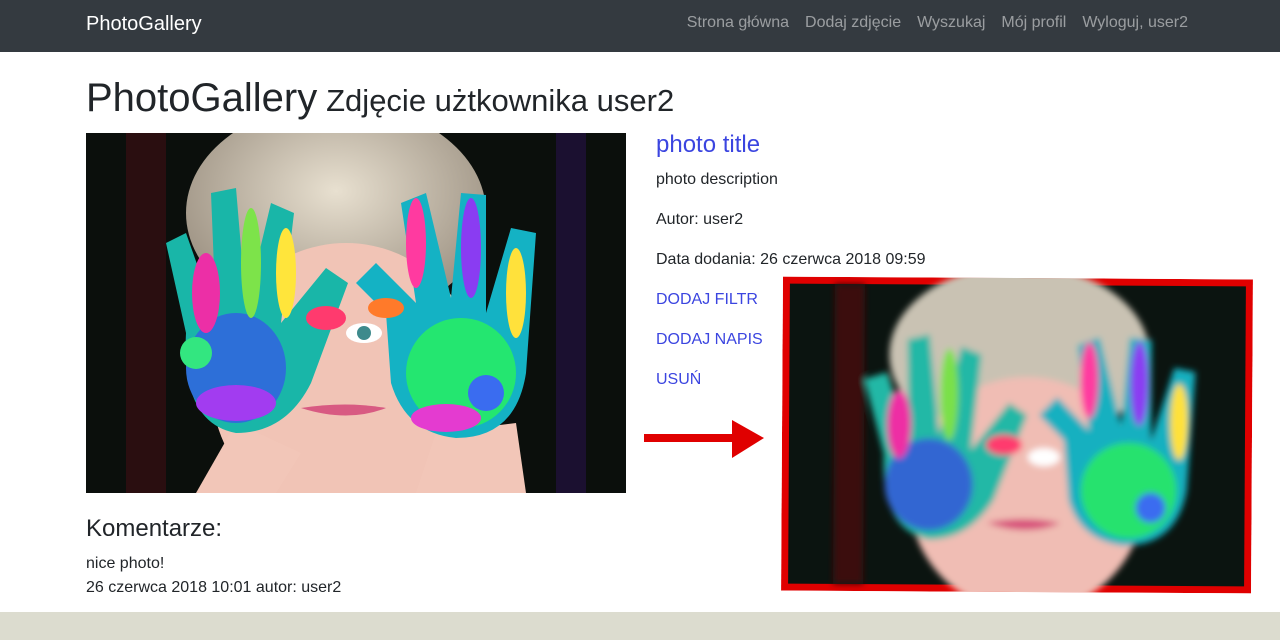 Image resolution: width=1280 pixels, height=640 pixels. What do you see at coordinates (791, 259) in the screenshot?
I see `photo-date-added: Data dodania: 26 czerwca 2018 09:59` at bounding box center [791, 259].